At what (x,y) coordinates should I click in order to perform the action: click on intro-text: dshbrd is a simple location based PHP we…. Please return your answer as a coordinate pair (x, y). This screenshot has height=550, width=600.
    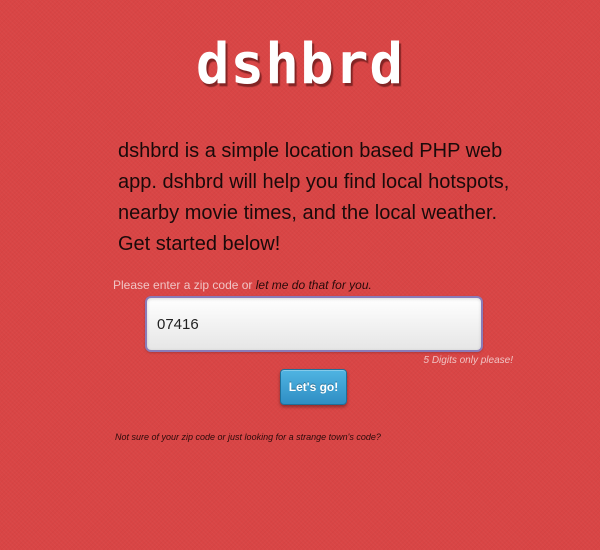
    Looking at the image, I should click on (314, 197).